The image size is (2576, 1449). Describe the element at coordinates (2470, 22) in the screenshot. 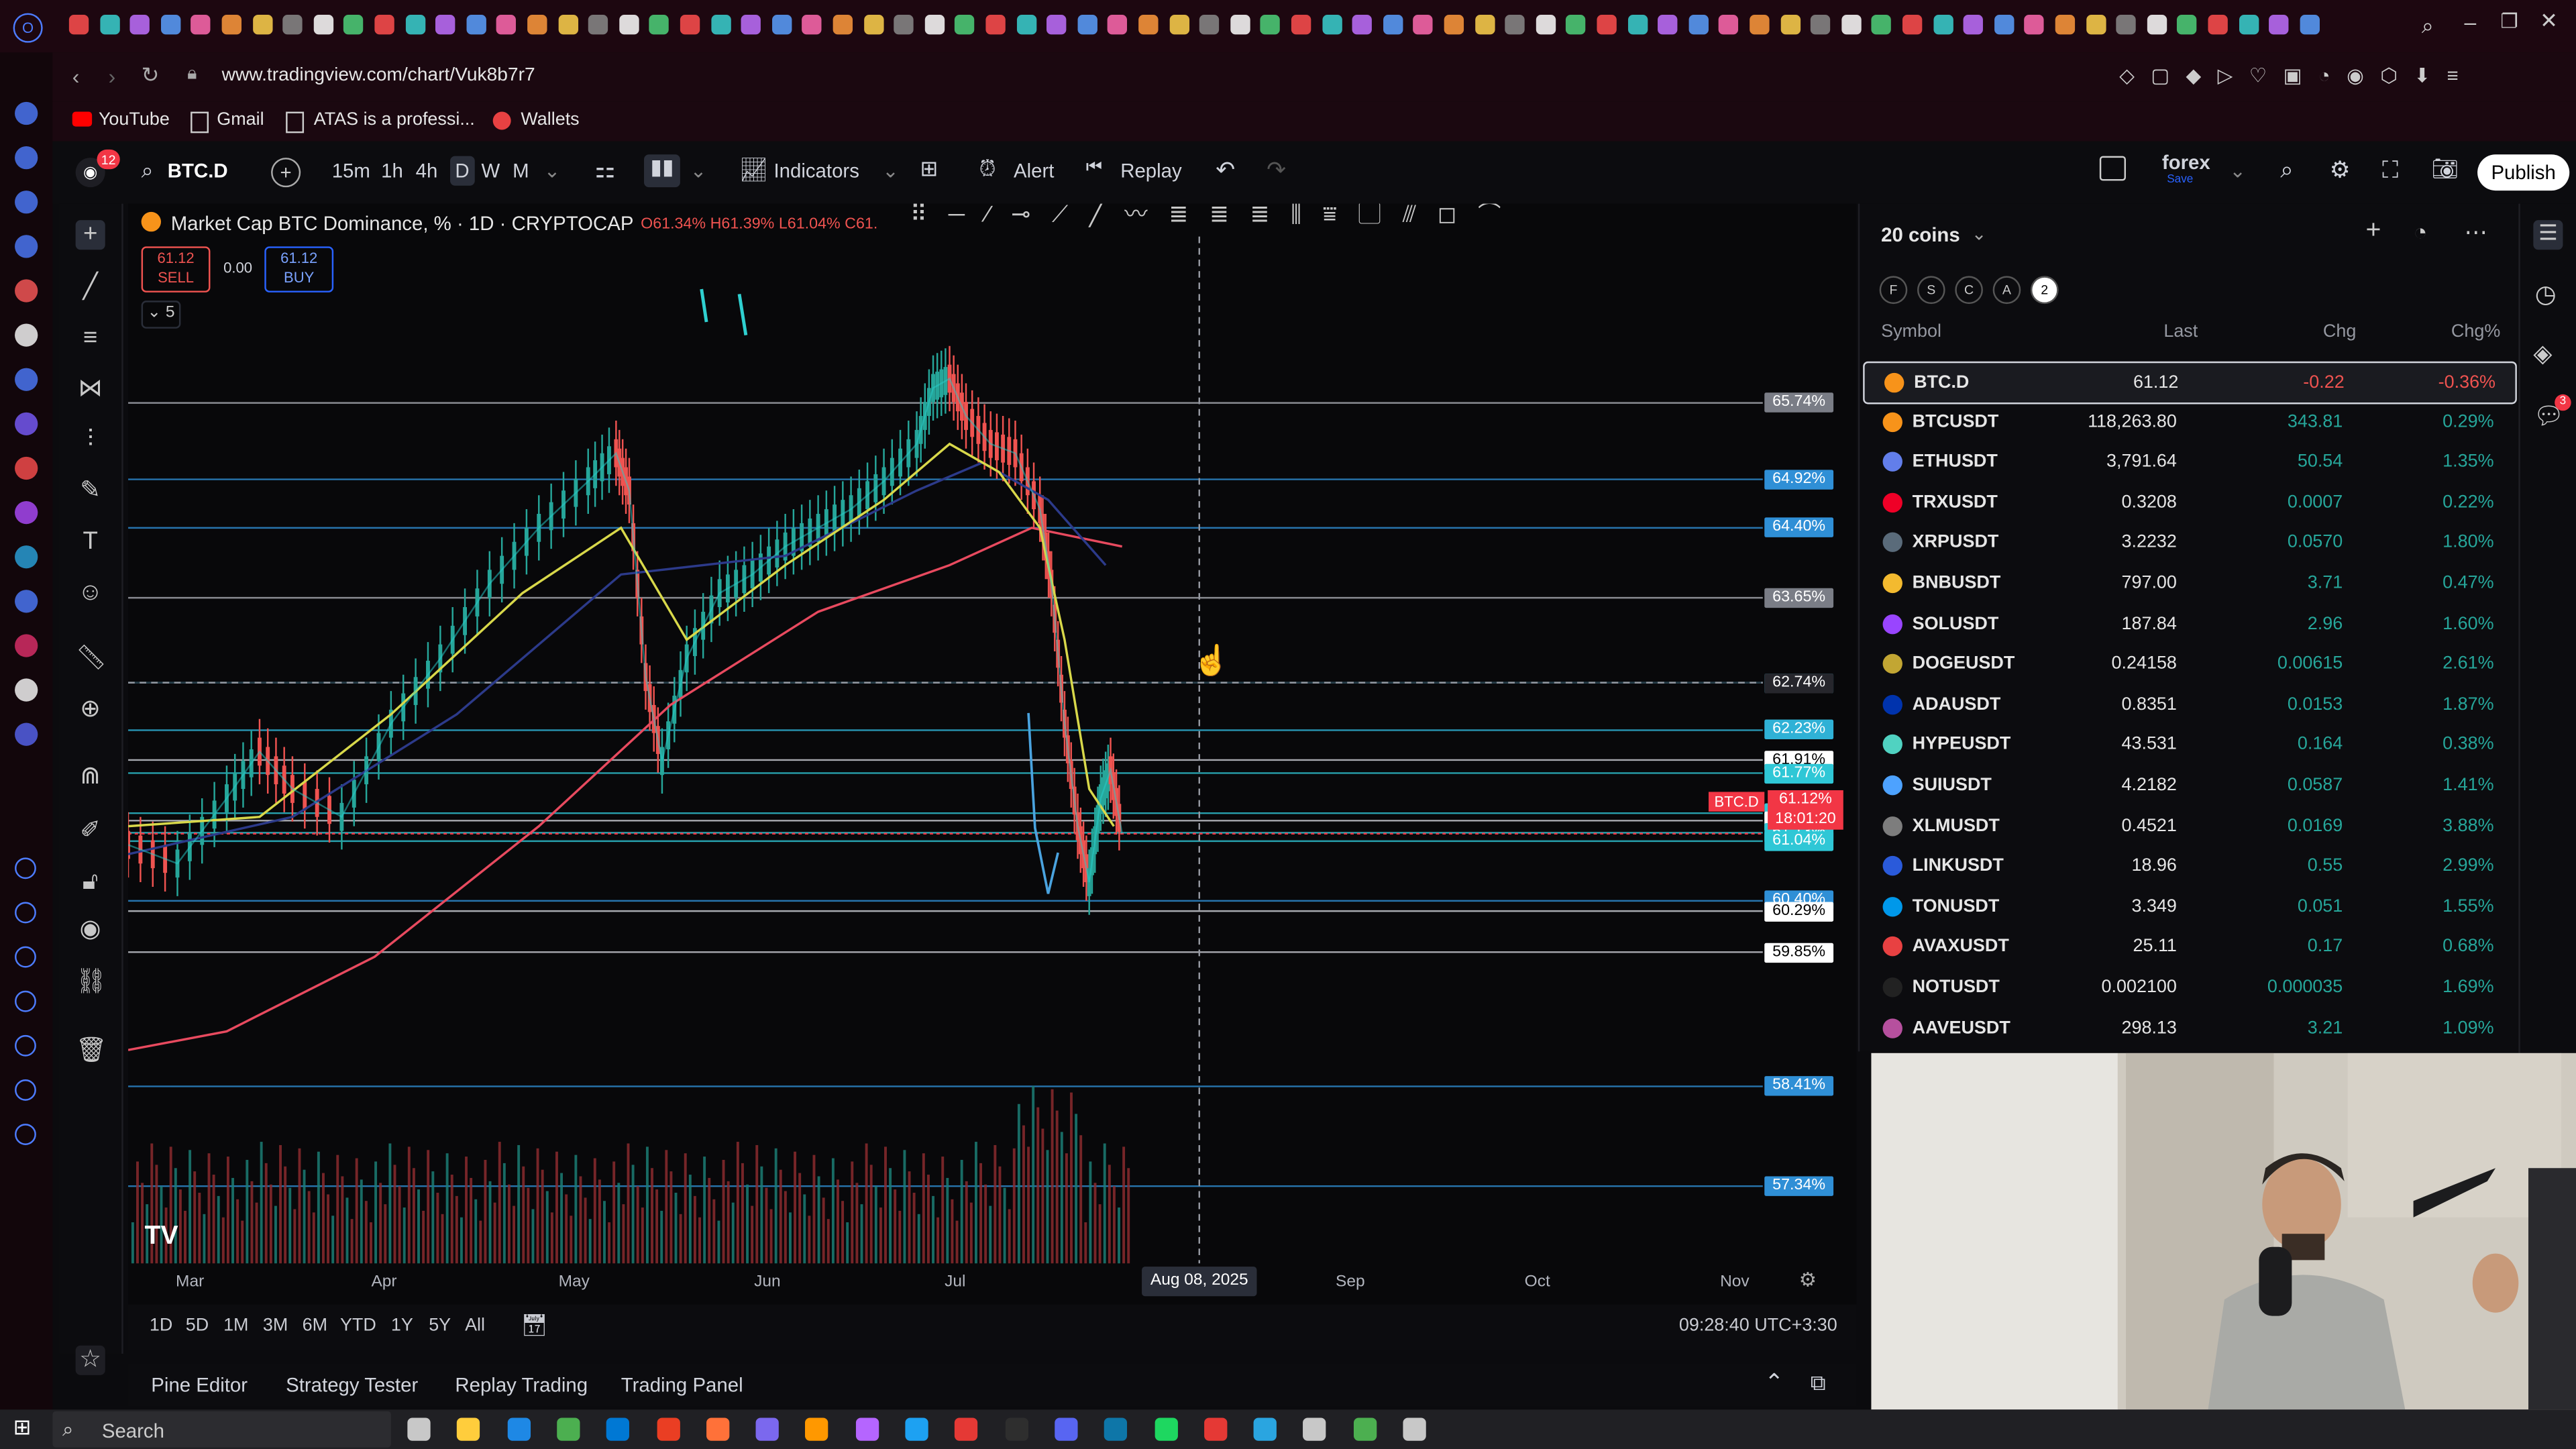

I see `minimize-icon: –` at that location.